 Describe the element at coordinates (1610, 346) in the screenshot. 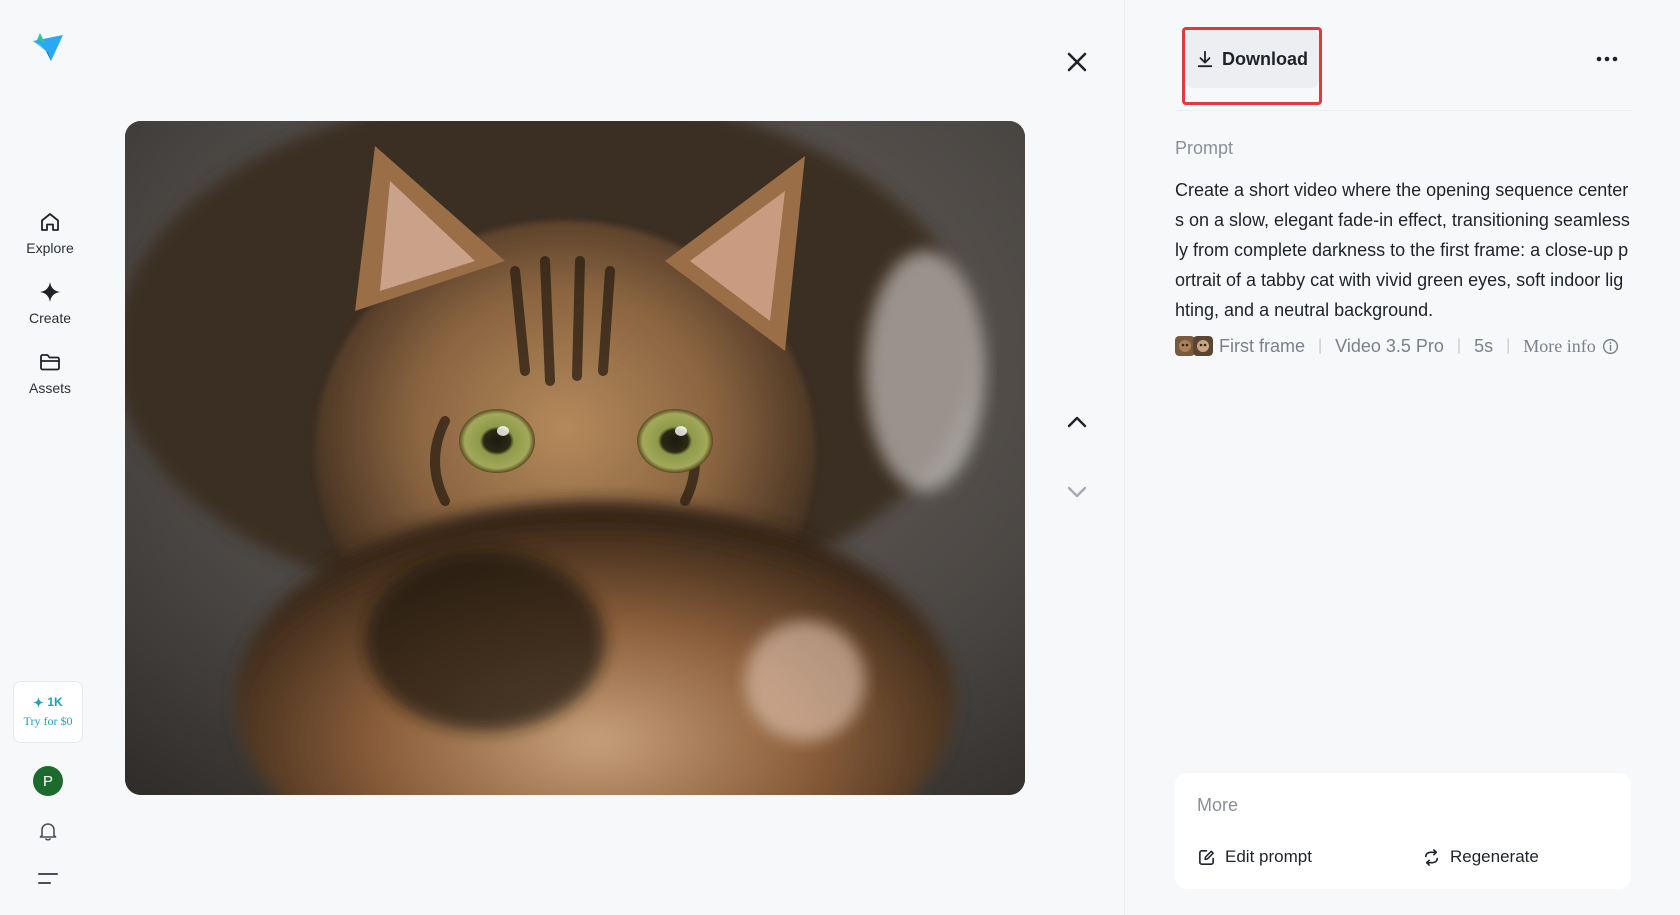

I see `info-icon` at that location.